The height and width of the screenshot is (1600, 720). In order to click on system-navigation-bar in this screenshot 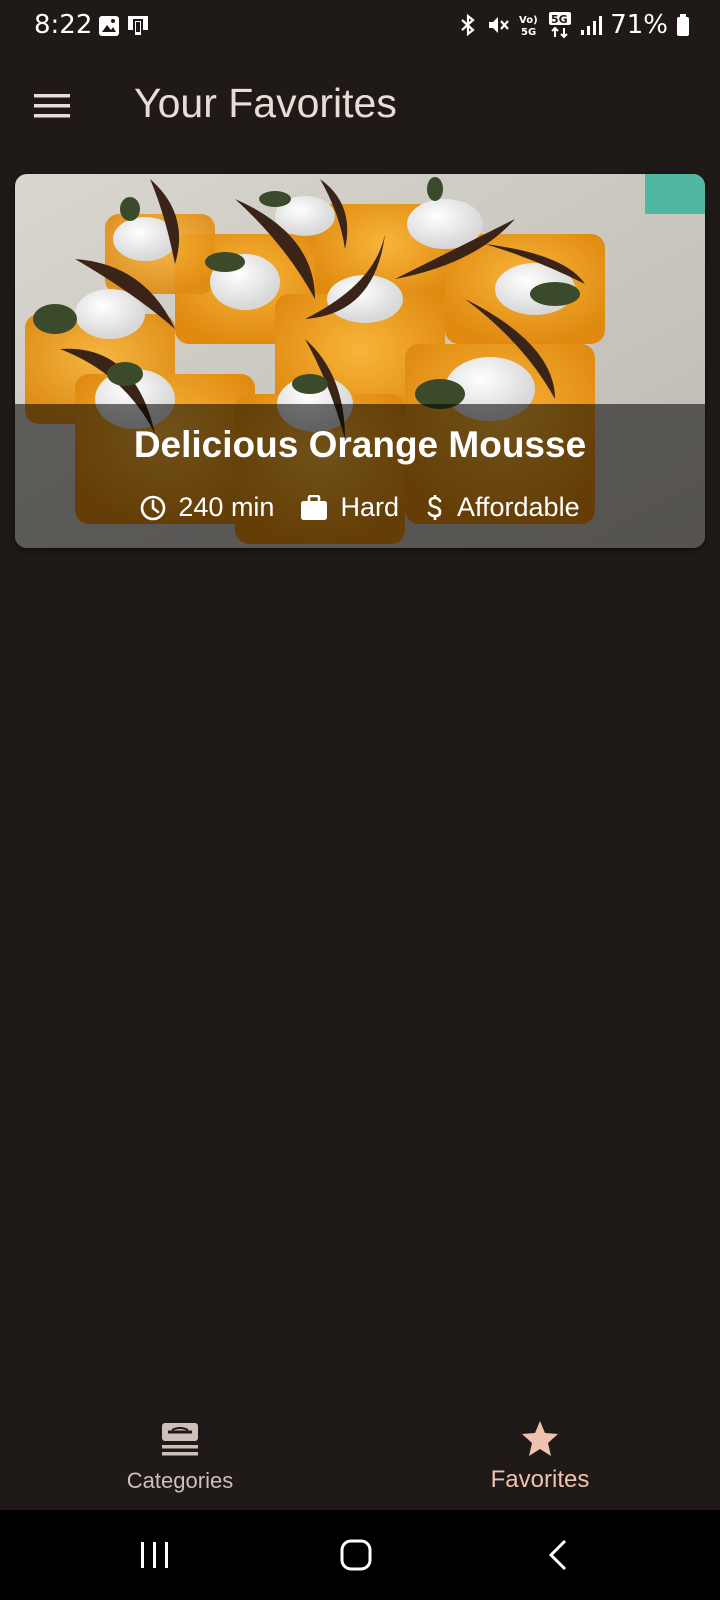, I will do `click(360, 1555)`.